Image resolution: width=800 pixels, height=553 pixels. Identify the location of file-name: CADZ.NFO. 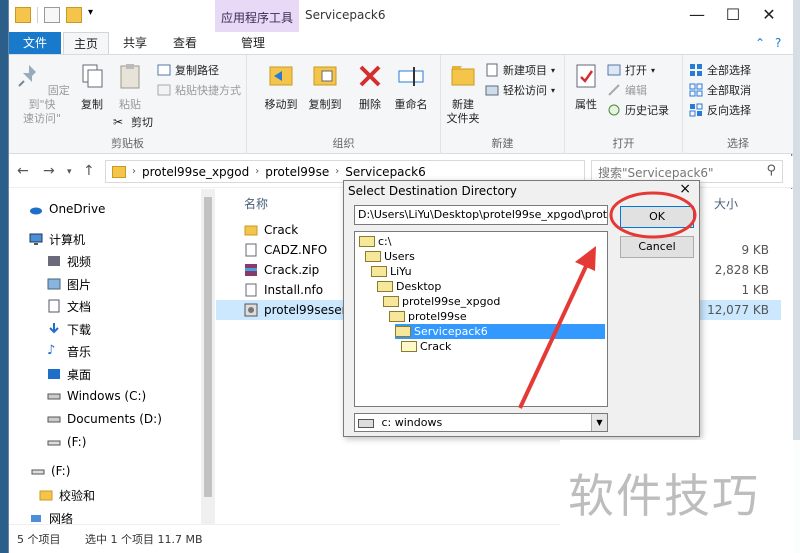
(296, 250).